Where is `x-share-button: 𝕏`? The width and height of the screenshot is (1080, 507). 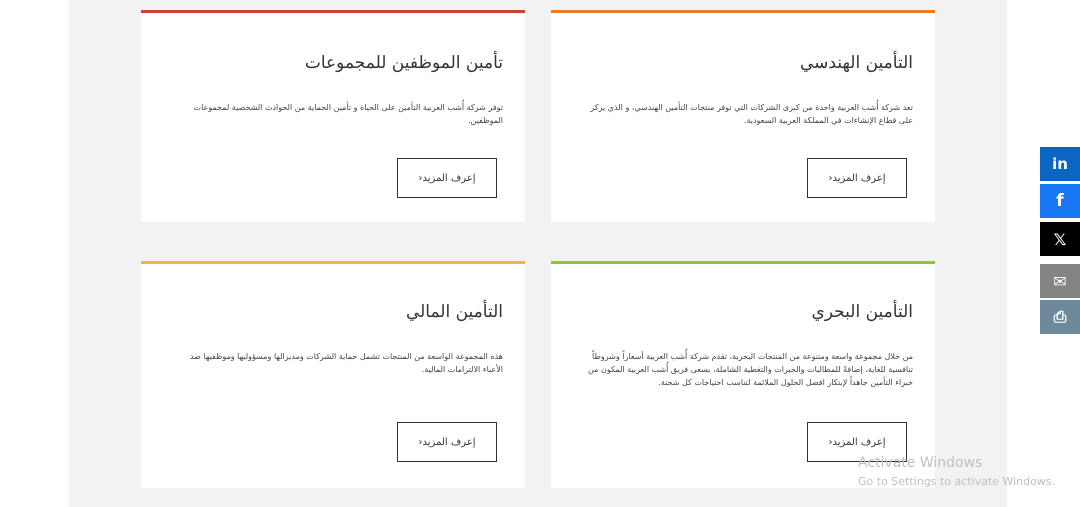
x-share-button: 𝕏 is located at coordinates (1060, 239).